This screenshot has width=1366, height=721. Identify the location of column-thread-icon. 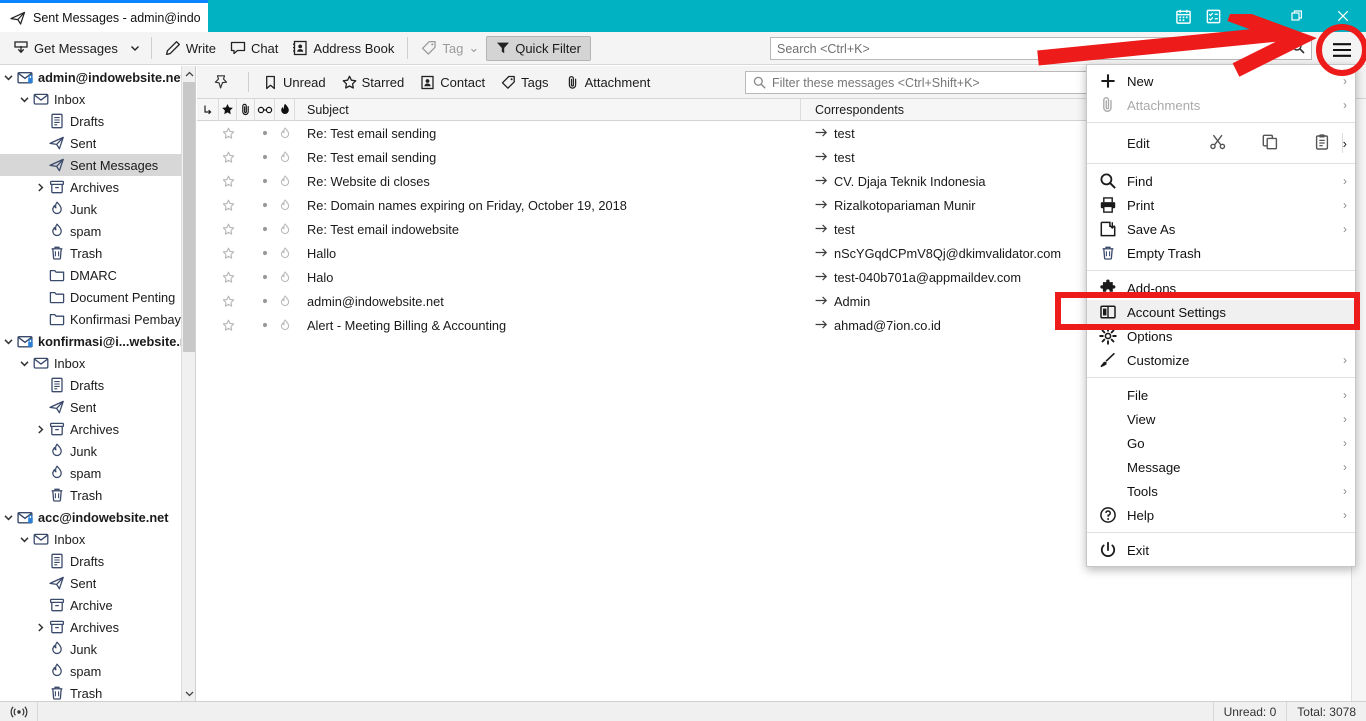
(208, 109).